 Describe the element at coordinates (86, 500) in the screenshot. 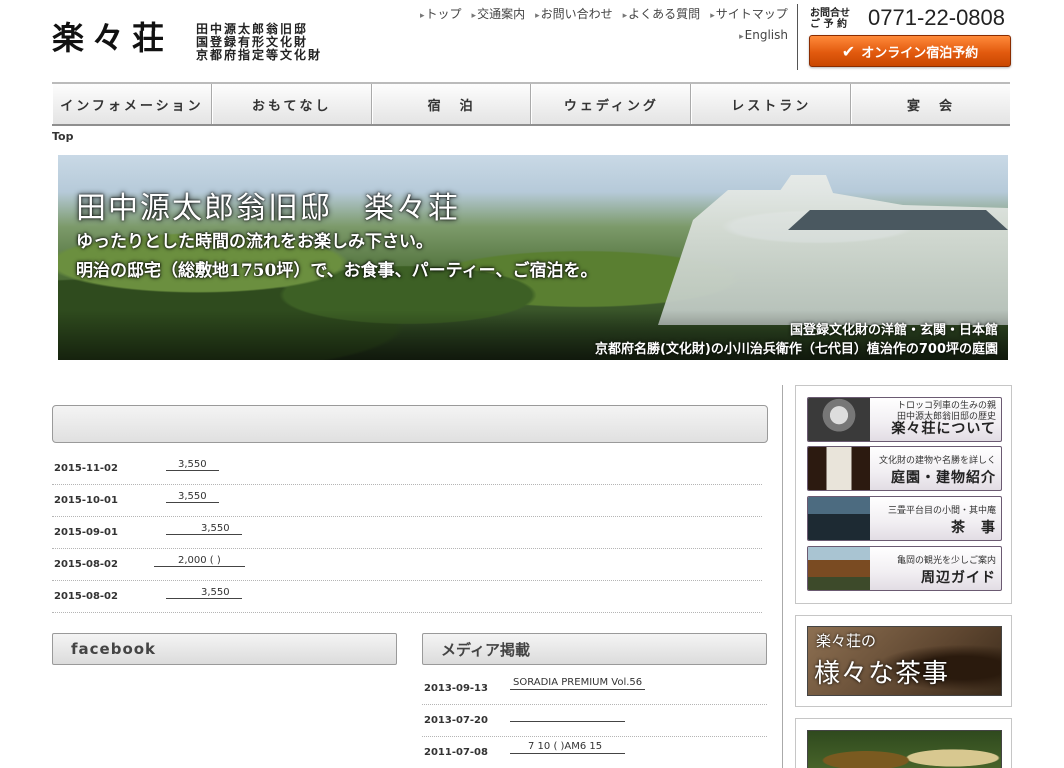

I see `news-date: 2015-10-01` at that location.